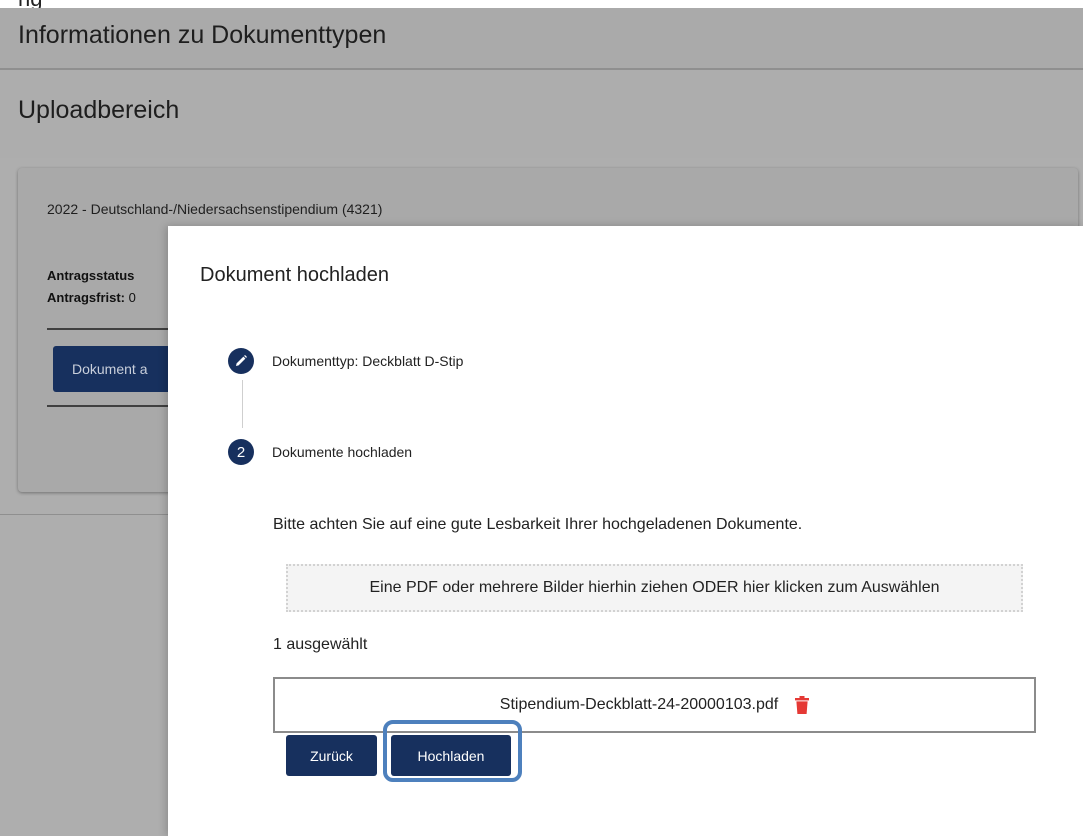  I want to click on step-upload-documents: 2 Dokumente hochladen, so click(320, 452).